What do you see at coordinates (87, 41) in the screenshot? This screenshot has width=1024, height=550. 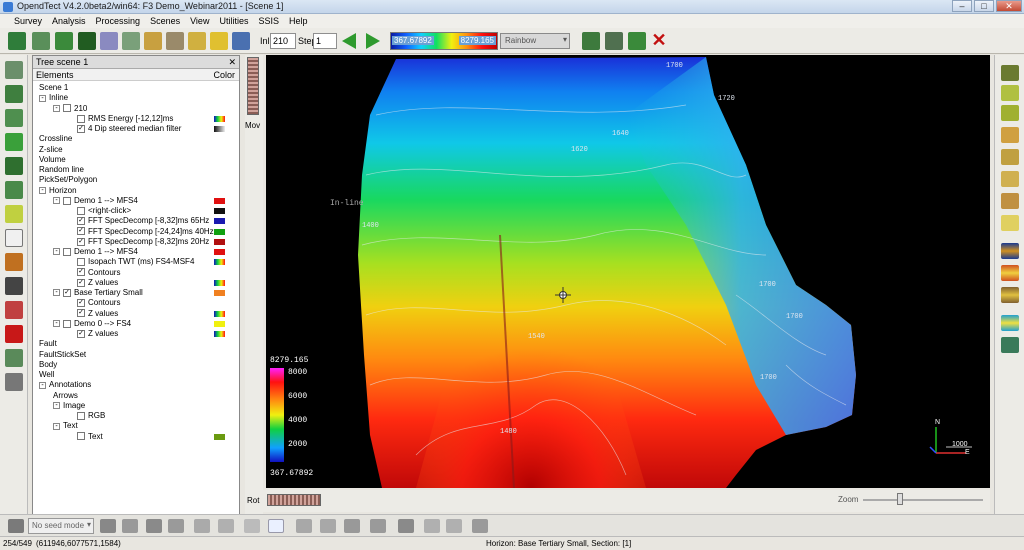 I see `volume-icon` at bounding box center [87, 41].